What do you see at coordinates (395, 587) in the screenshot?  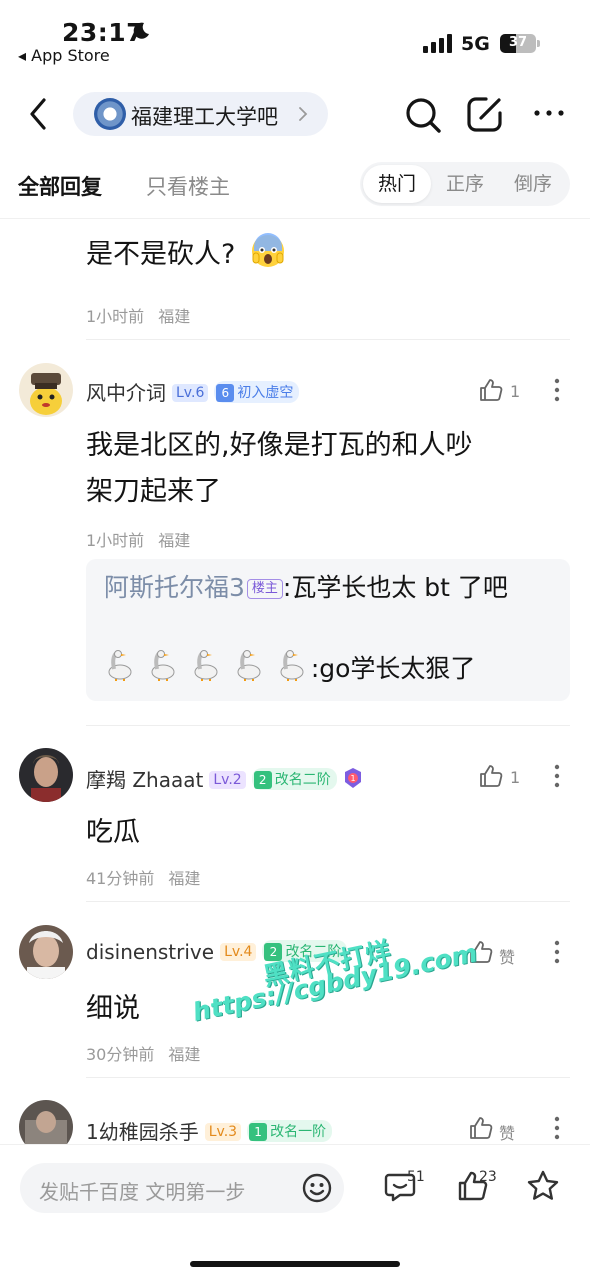 I see `sub-reply-text: :瓦学长也太 bt 了吧` at bounding box center [395, 587].